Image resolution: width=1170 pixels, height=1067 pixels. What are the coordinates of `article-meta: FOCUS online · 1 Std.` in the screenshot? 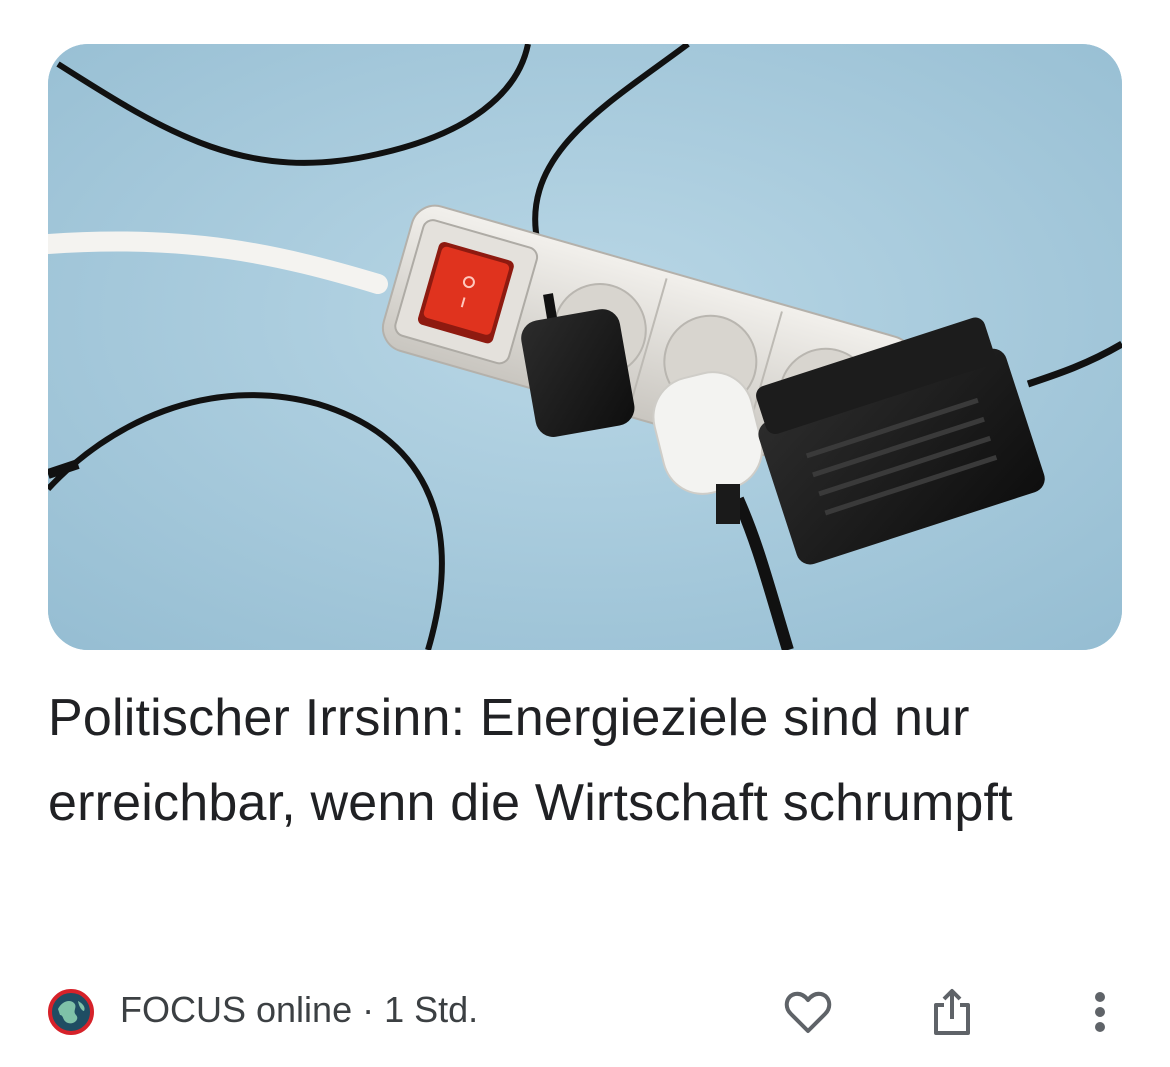 It's located at (585, 1010).